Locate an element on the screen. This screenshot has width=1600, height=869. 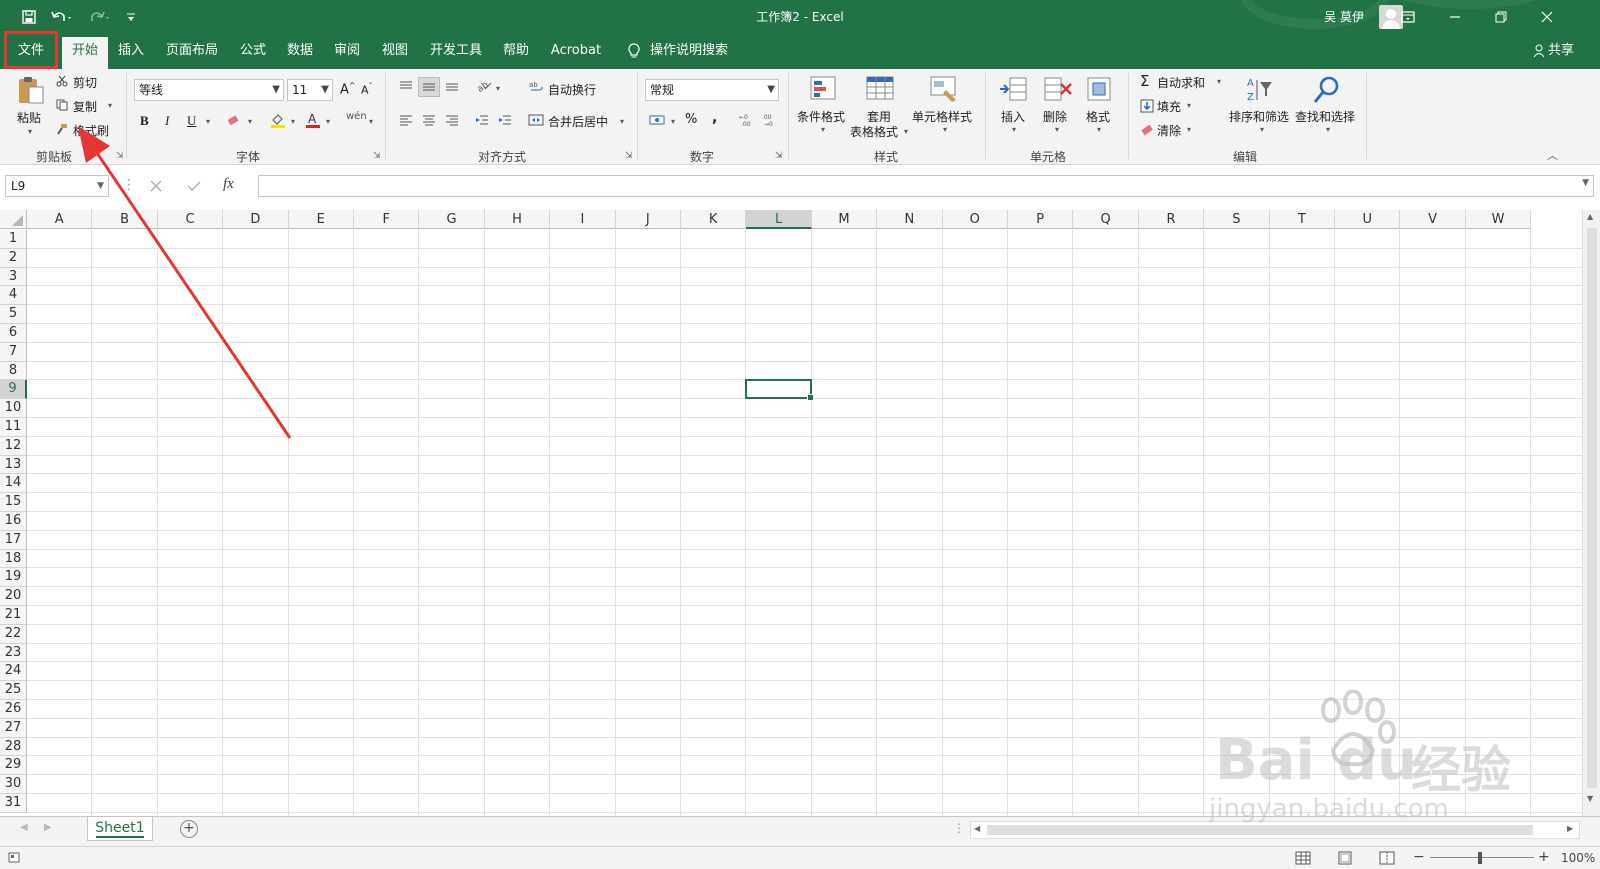
row-header: 28 is located at coordinates (13, 747).